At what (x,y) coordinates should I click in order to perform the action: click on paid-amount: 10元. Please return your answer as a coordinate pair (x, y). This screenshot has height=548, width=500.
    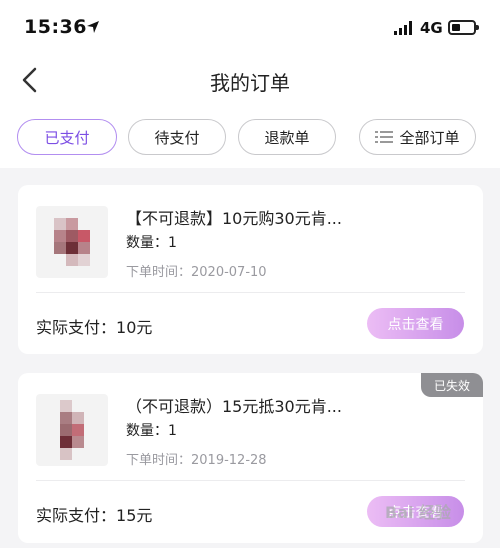
    Looking at the image, I should click on (134, 327).